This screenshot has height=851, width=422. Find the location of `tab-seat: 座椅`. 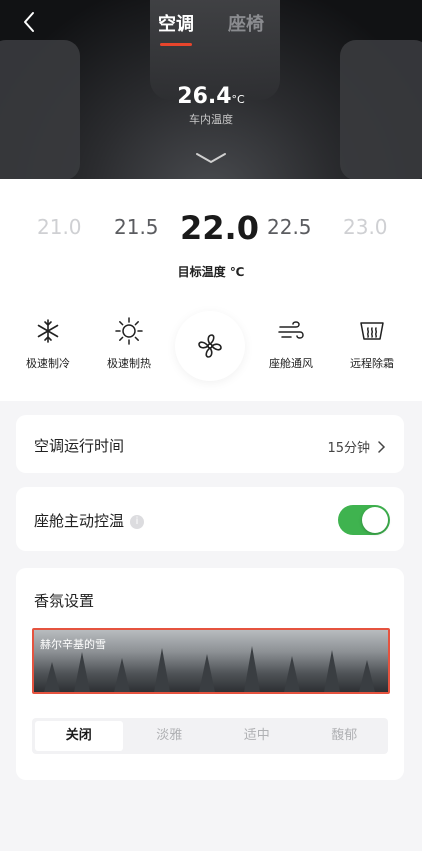

tab-seat: 座椅 is located at coordinates (246, 27).